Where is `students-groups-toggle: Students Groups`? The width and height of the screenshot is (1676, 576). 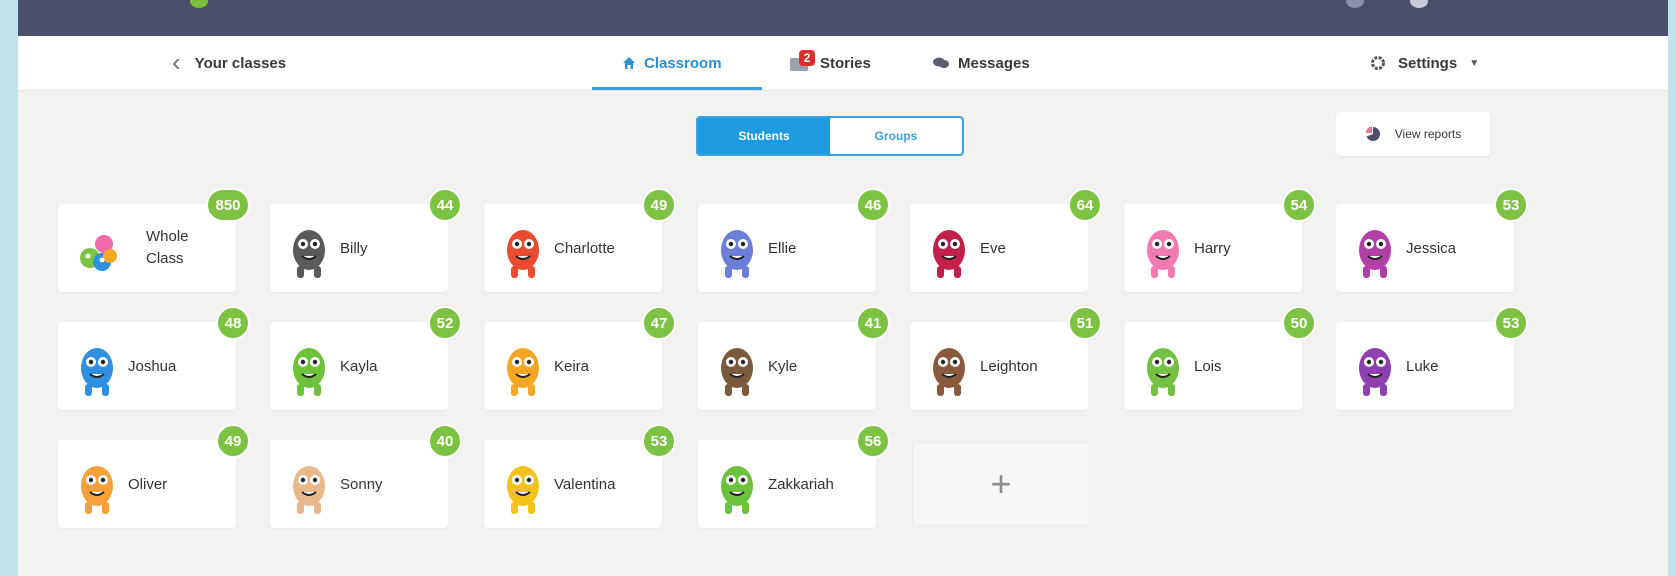
students-groups-toggle: Students Groups is located at coordinates (830, 136).